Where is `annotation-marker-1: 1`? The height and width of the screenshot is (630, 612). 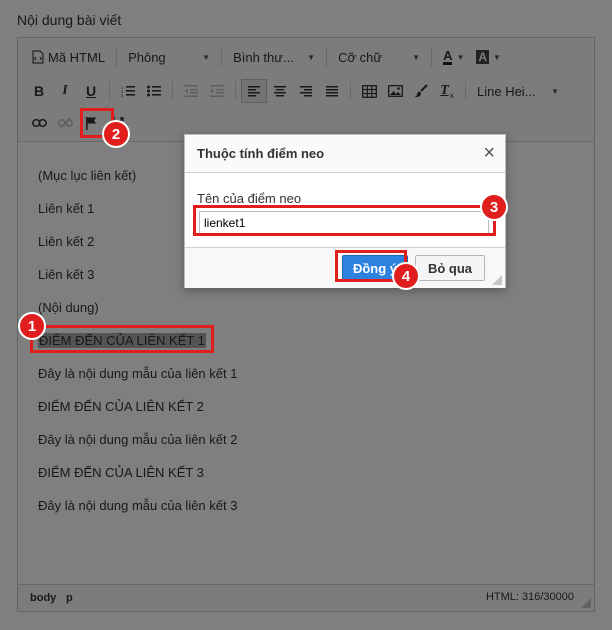 annotation-marker-1: 1 is located at coordinates (32, 326).